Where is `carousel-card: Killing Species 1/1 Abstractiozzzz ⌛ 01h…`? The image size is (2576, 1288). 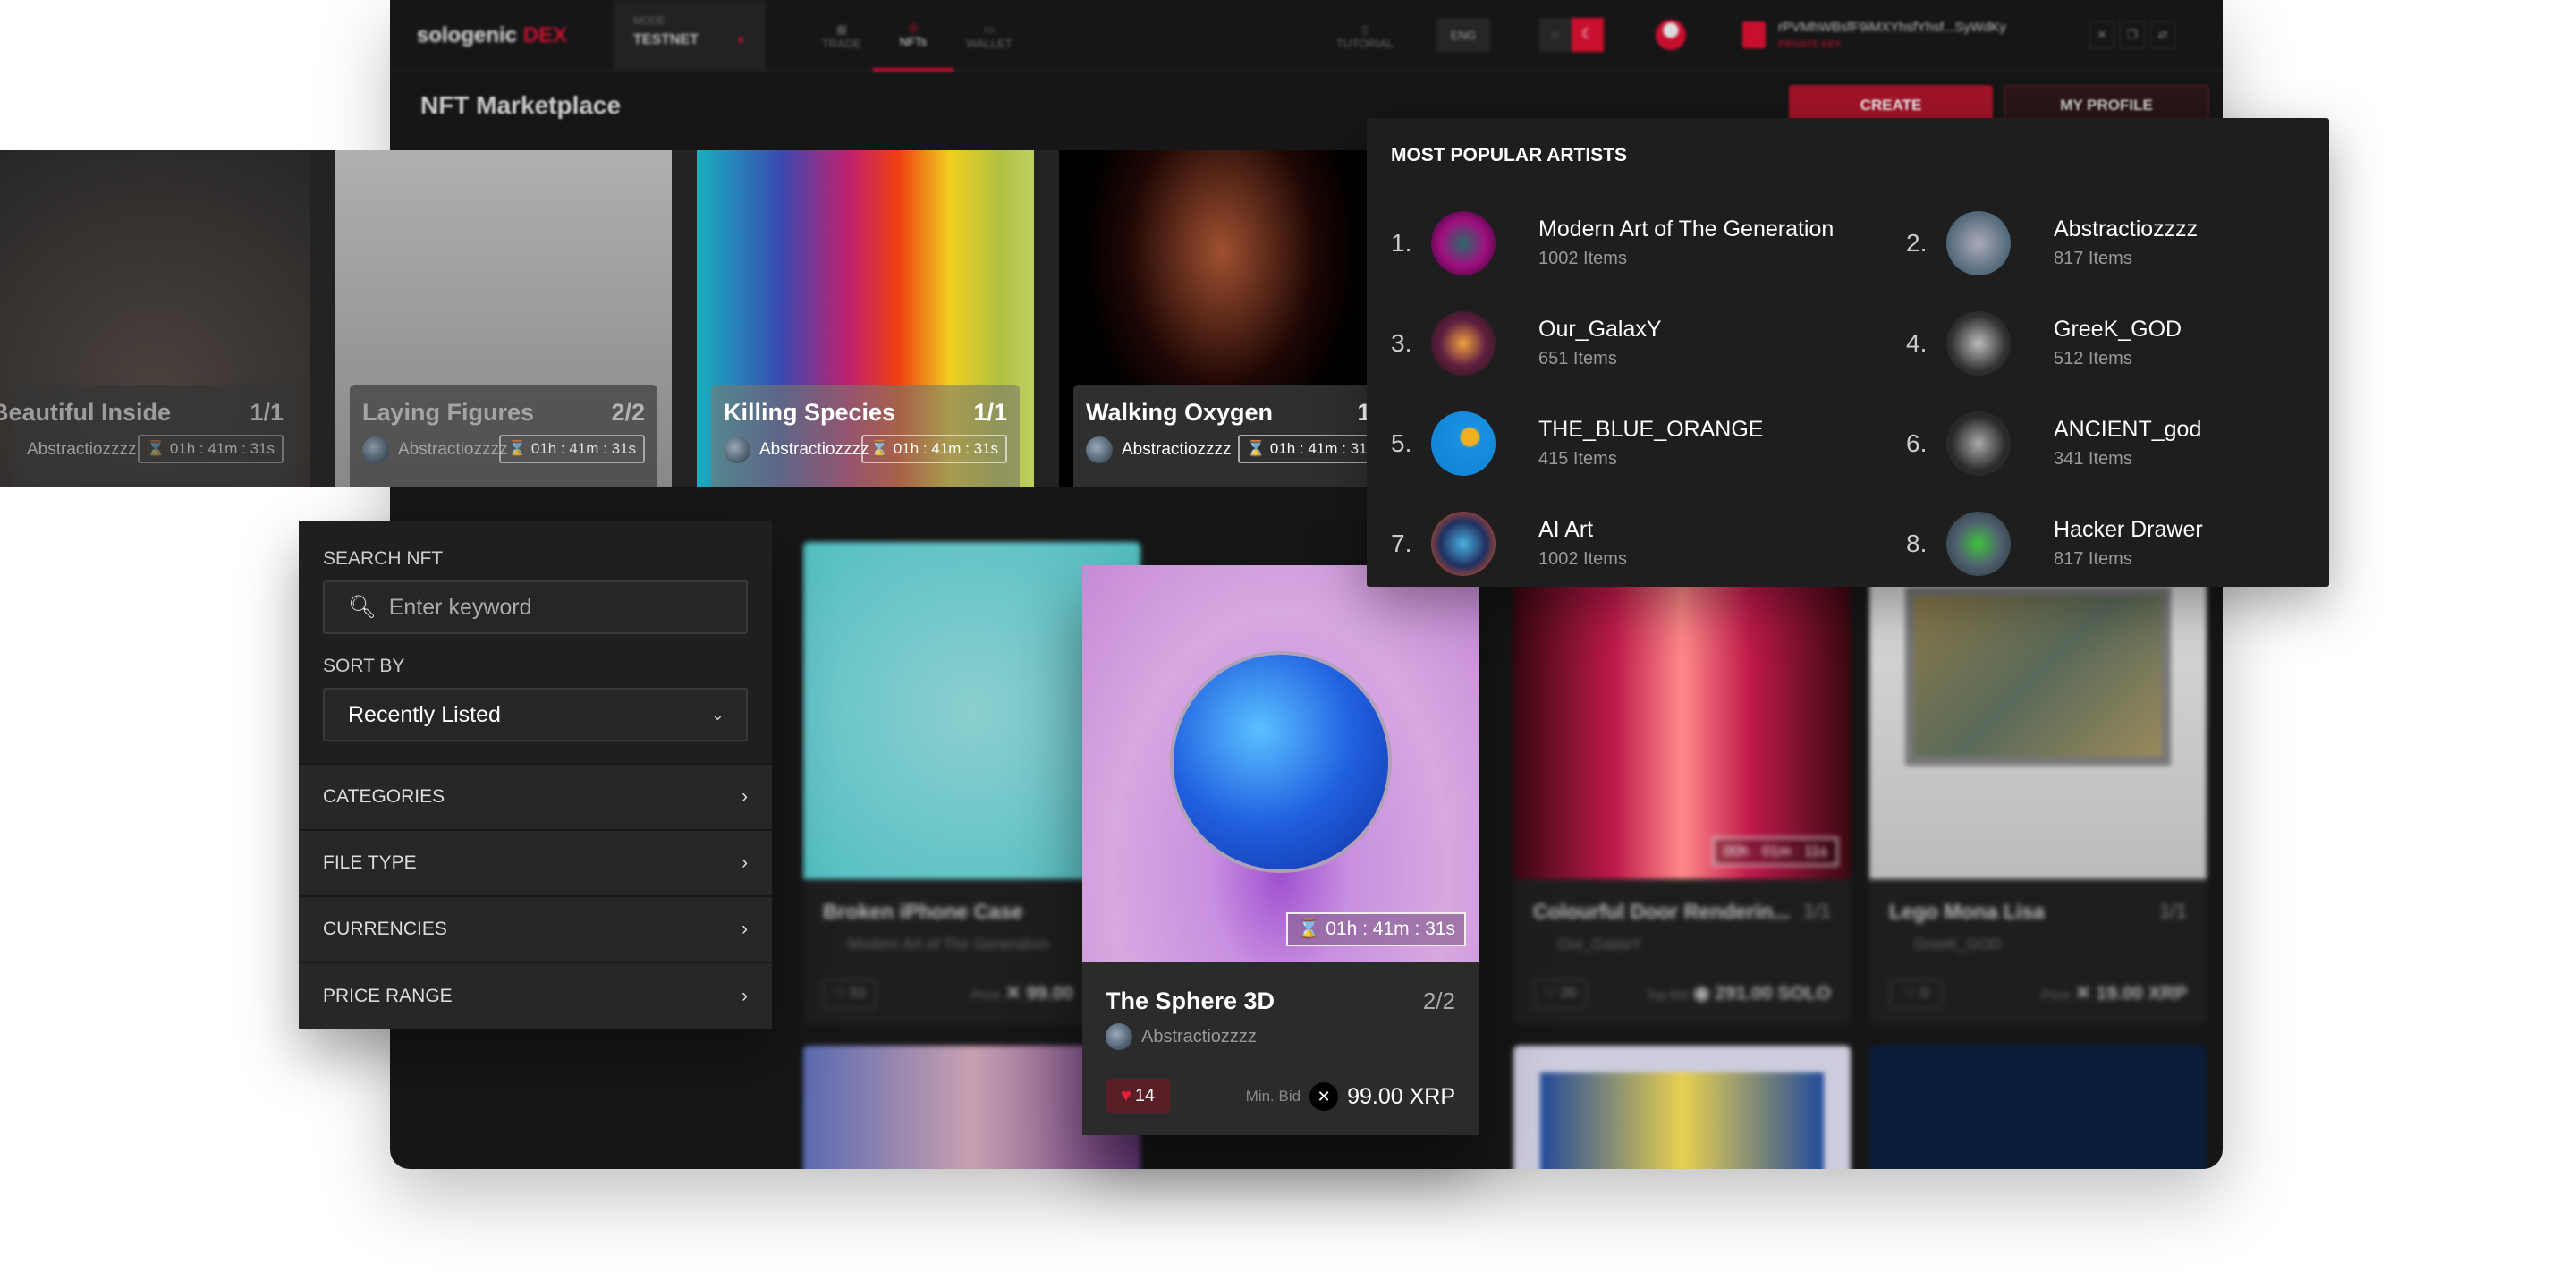
carousel-card: Killing Species 1/1 Abstractiozzzz ⌛ 01h… is located at coordinates (865, 318).